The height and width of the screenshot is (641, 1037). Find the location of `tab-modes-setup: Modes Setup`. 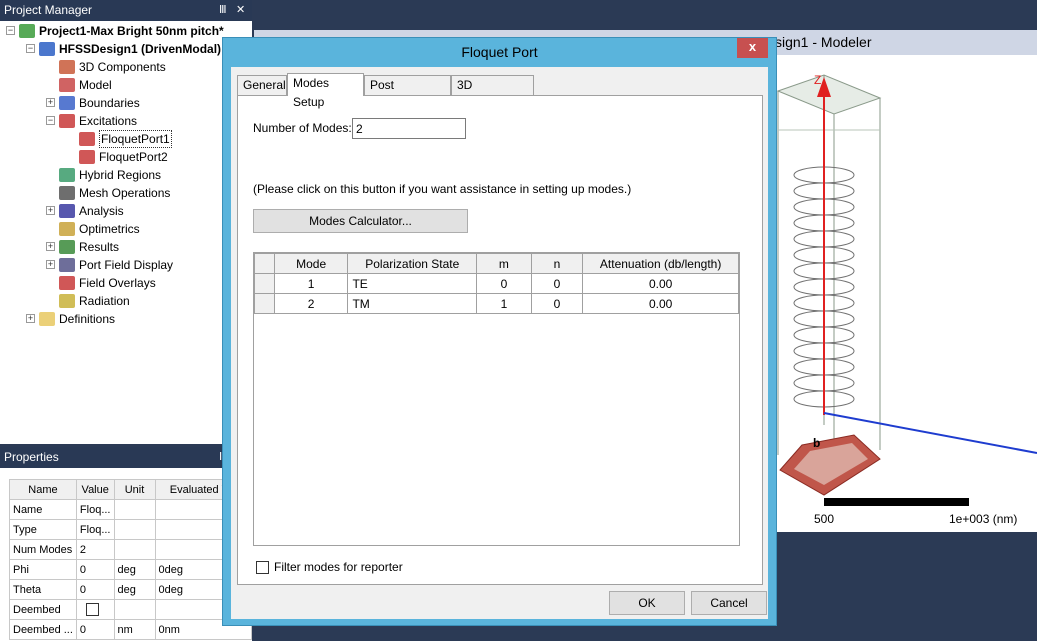

tab-modes-setup: Modes Setup is located at coordinates (325, 91).